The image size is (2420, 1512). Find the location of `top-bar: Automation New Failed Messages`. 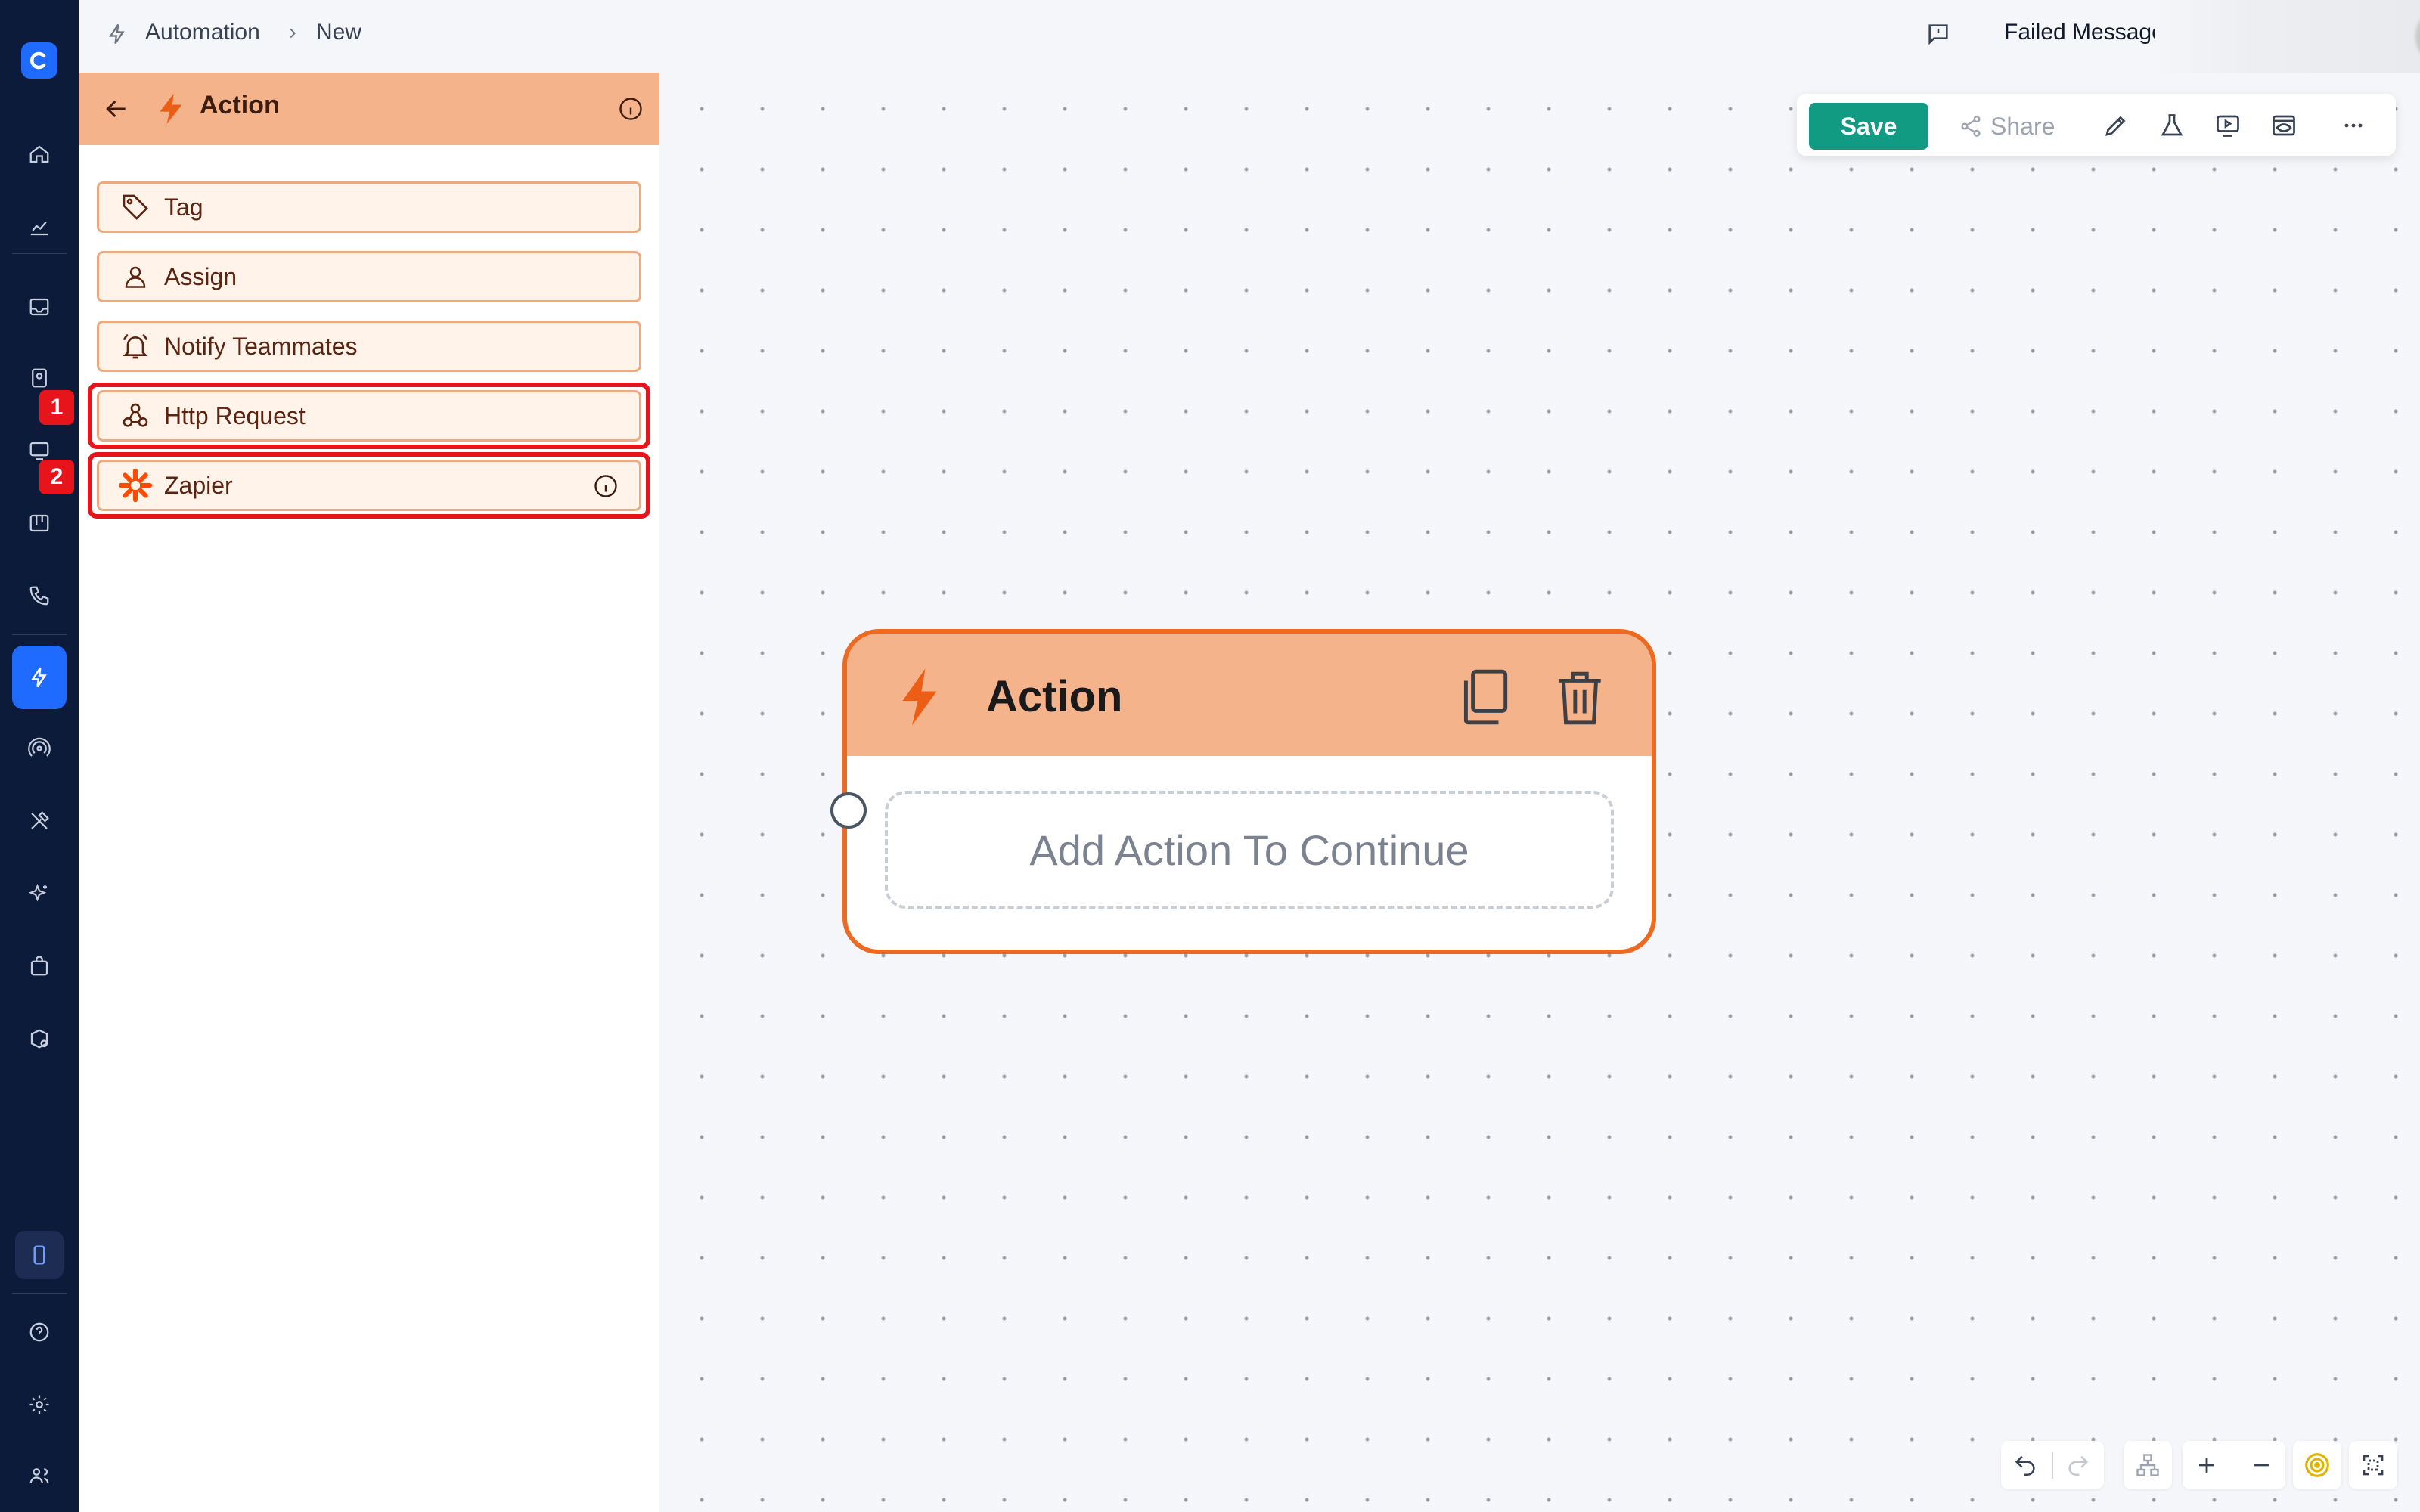

top-bar: Automation New Failed Messages is located at coordinates (1249, 36).